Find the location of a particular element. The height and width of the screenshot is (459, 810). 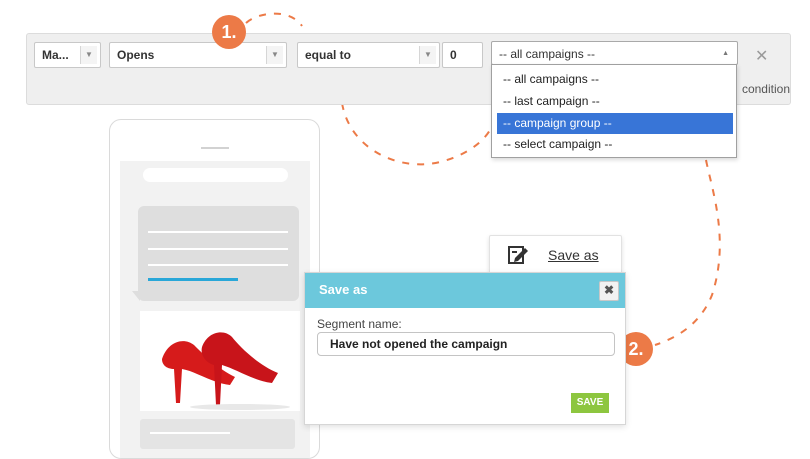

save-as-button: Save as is located at coordinates (555, 255).